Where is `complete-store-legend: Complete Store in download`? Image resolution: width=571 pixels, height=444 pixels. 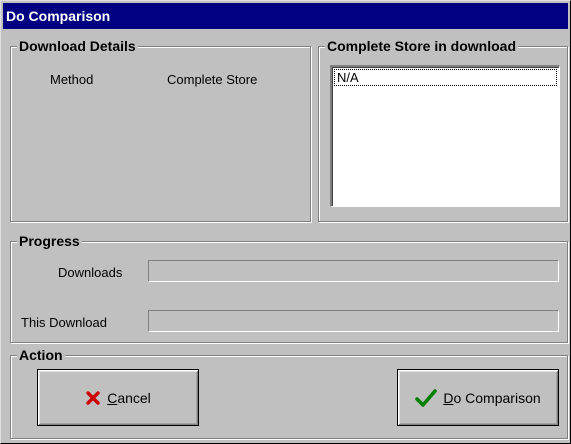 complete-store-legend: Complete Store in download is located at coordinates (422, 46).